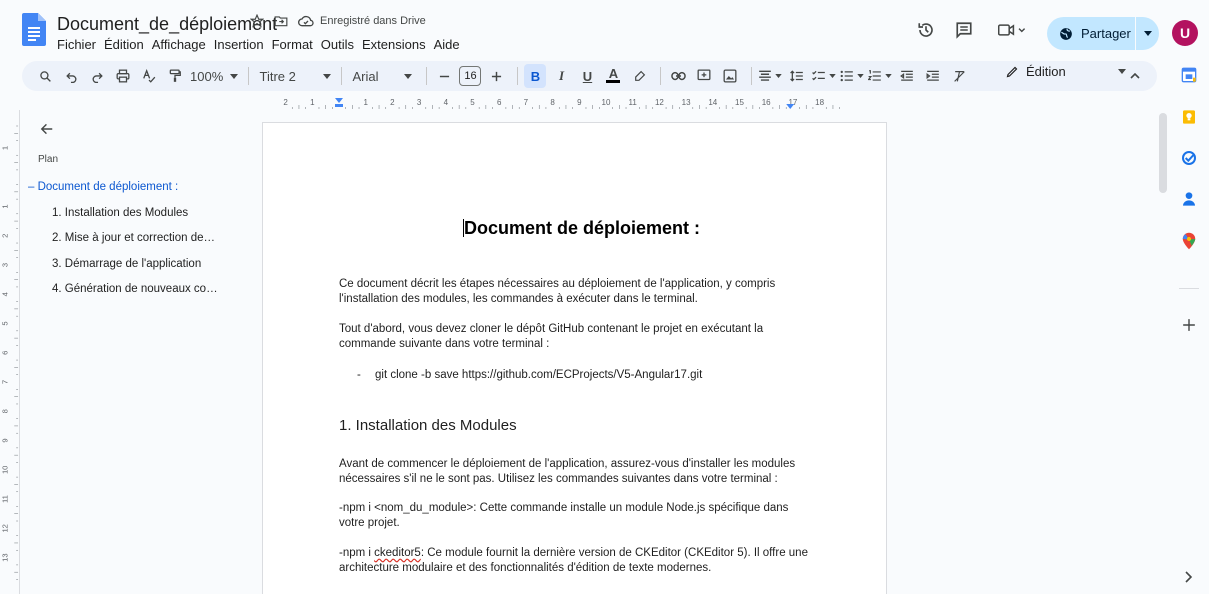 Image resolution: width=1209 pixels, height=594 pixels. What do you see at coordinates (149, 76) in the screenshot?
I see `spellcheck-icon` at bounding box center [149, 76].